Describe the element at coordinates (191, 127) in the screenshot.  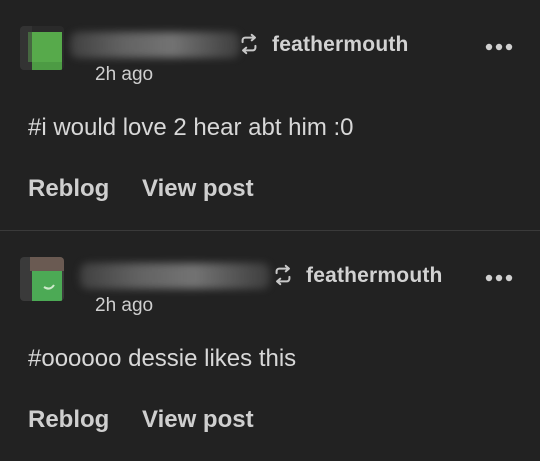
I see `tags-text: #i would love 2 hear abt him :0` at that location.